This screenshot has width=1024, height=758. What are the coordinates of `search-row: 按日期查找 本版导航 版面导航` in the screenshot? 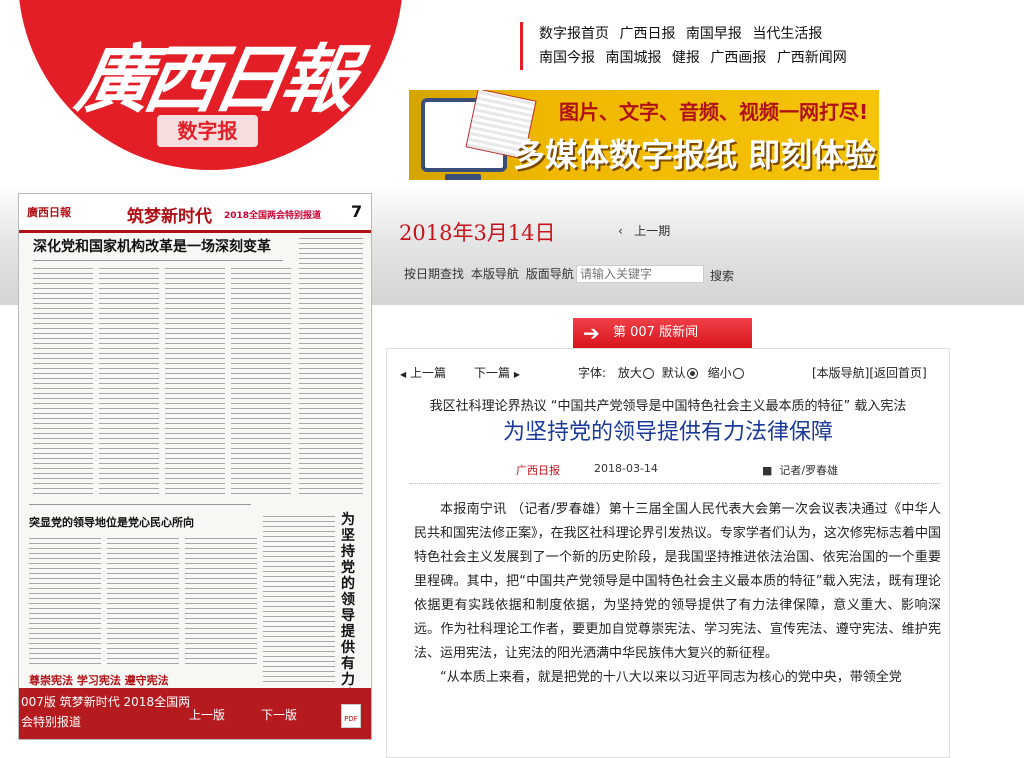 It's located at (490, 273).